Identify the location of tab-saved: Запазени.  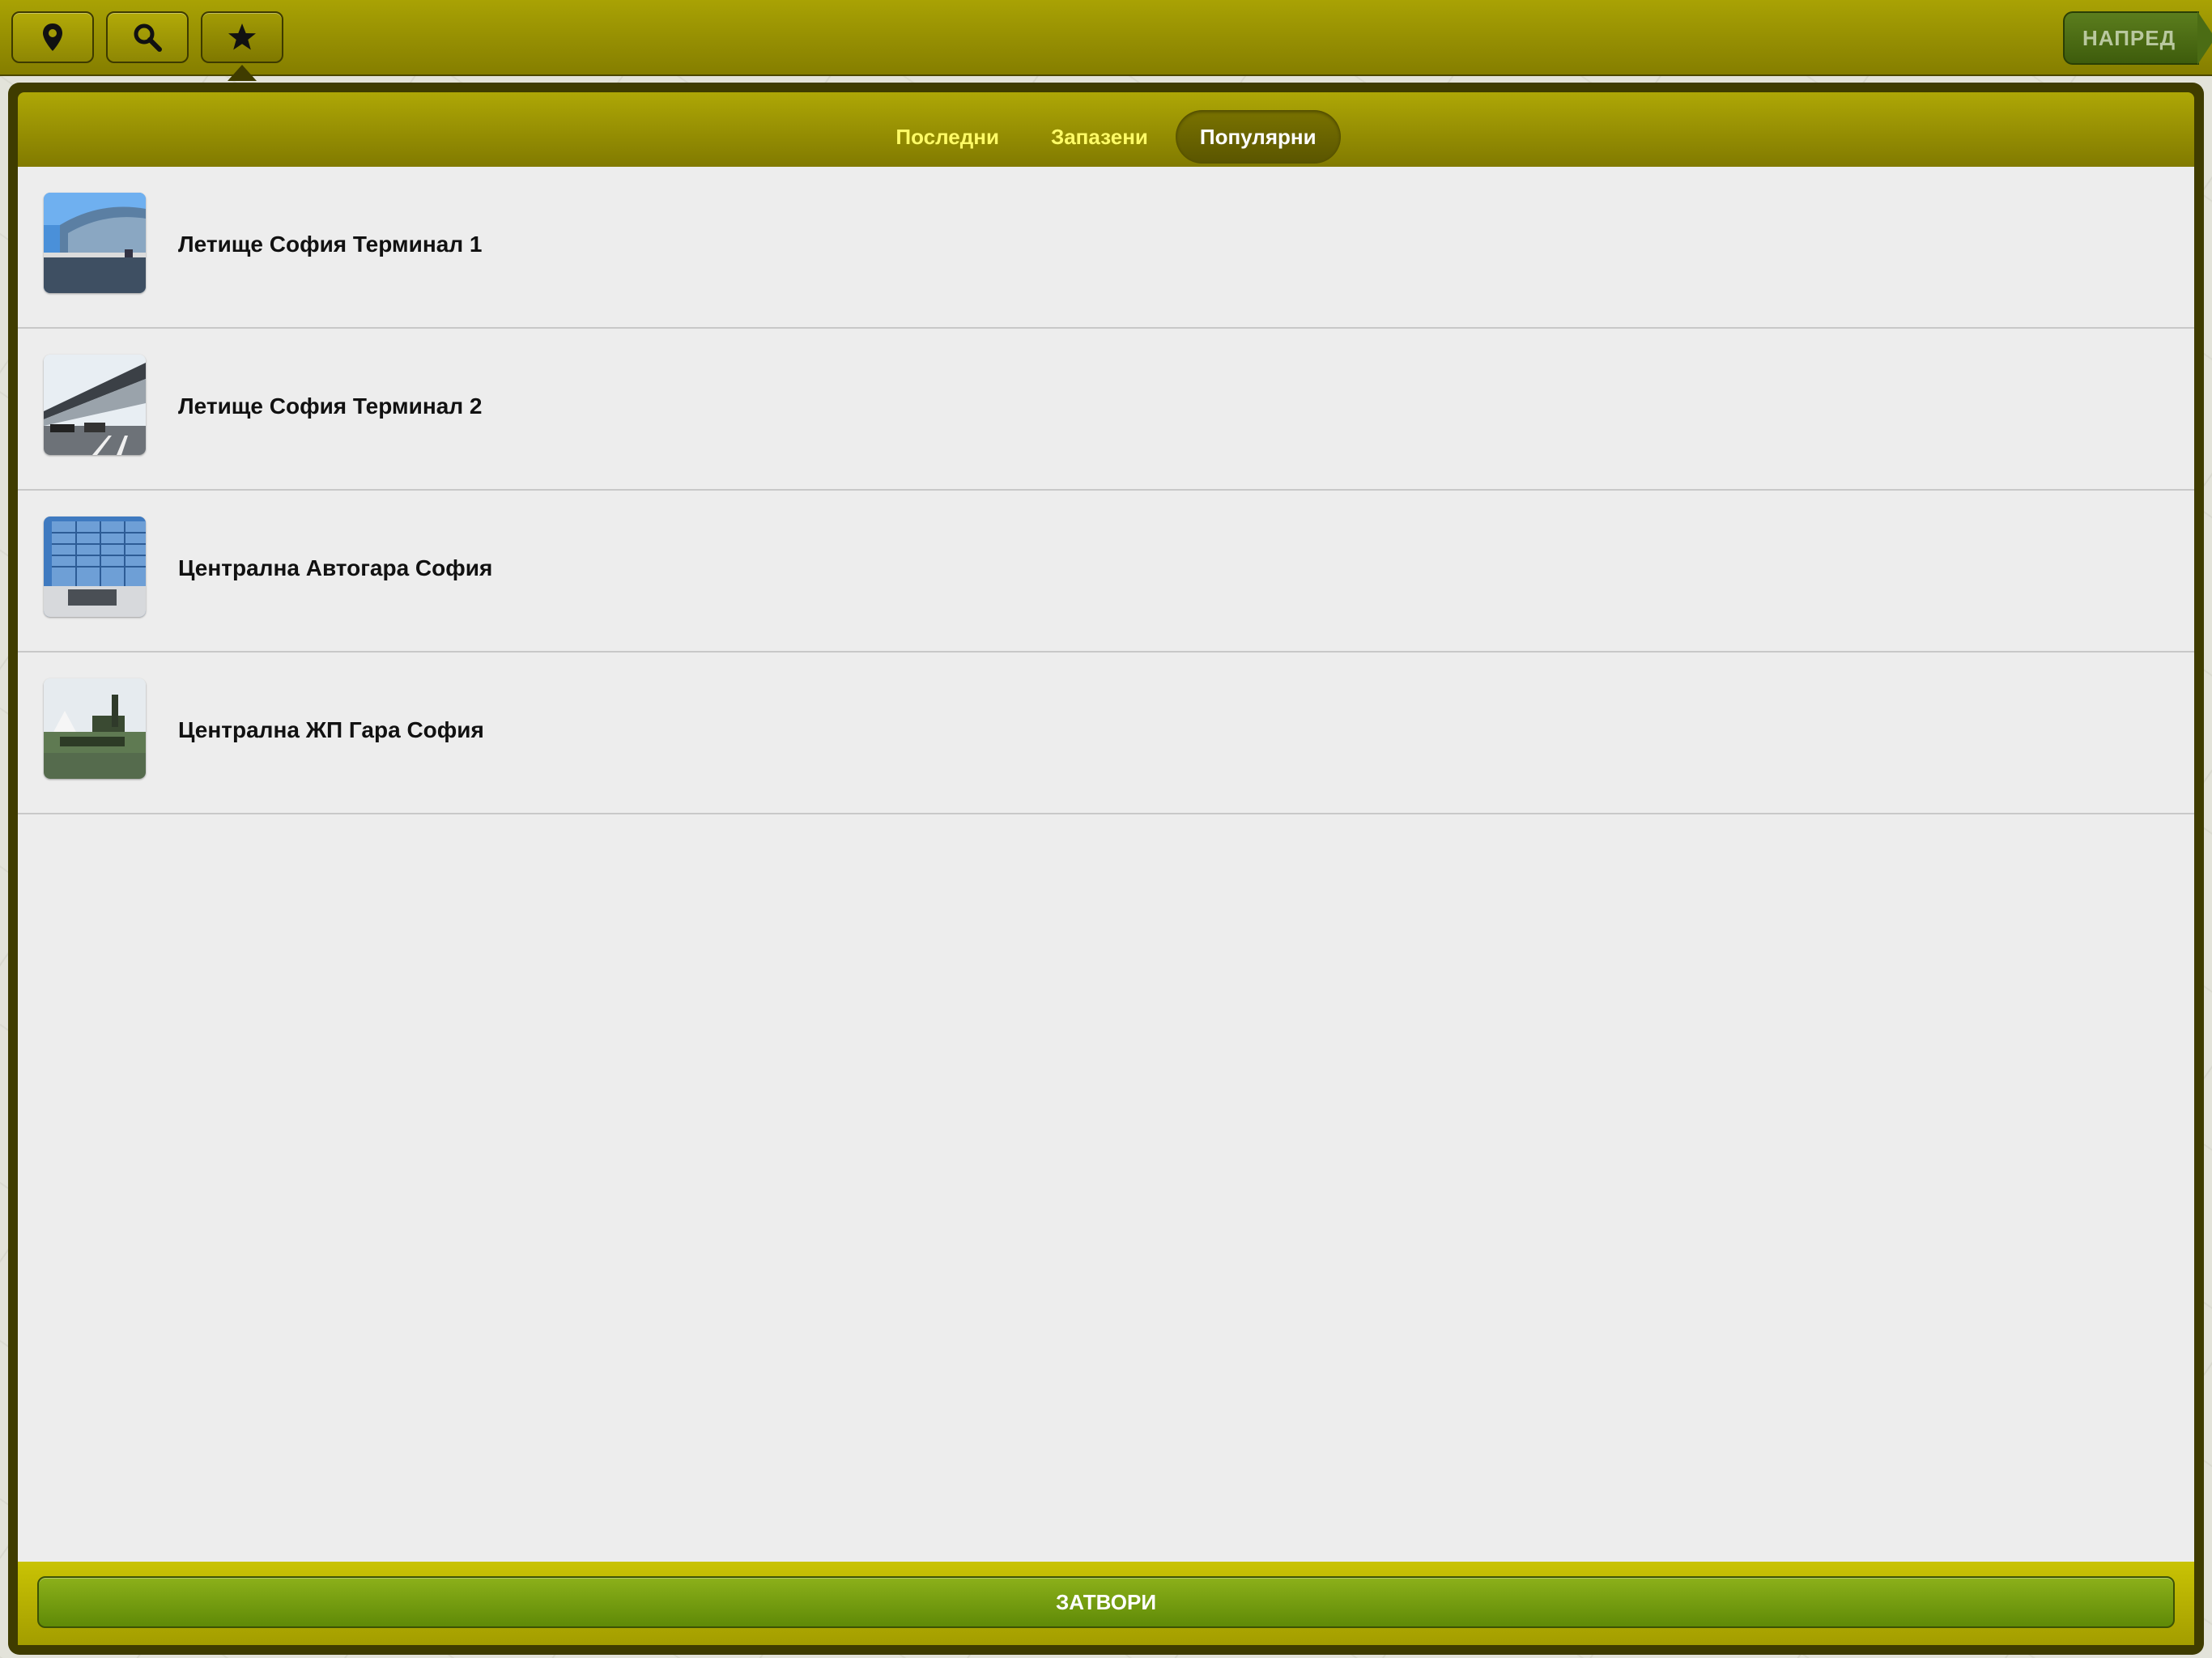
(1099, 137).